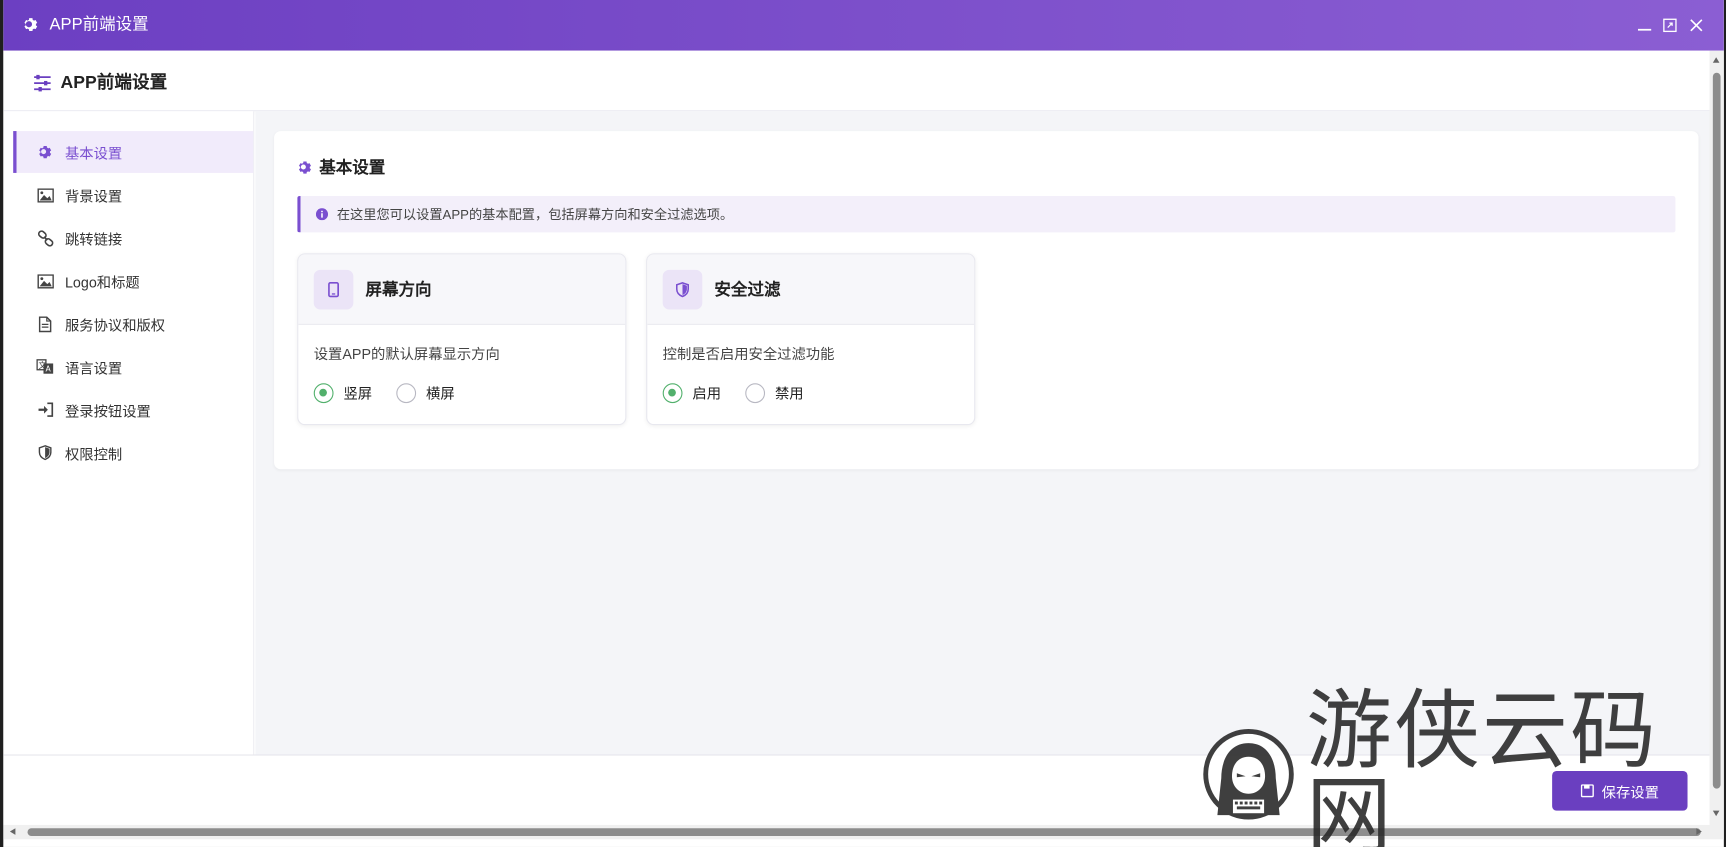 The width and height of the screenshot is (1726, 847). I want to click on sidebar-item-login-button: 登录按钮设置, so click(133, 410).